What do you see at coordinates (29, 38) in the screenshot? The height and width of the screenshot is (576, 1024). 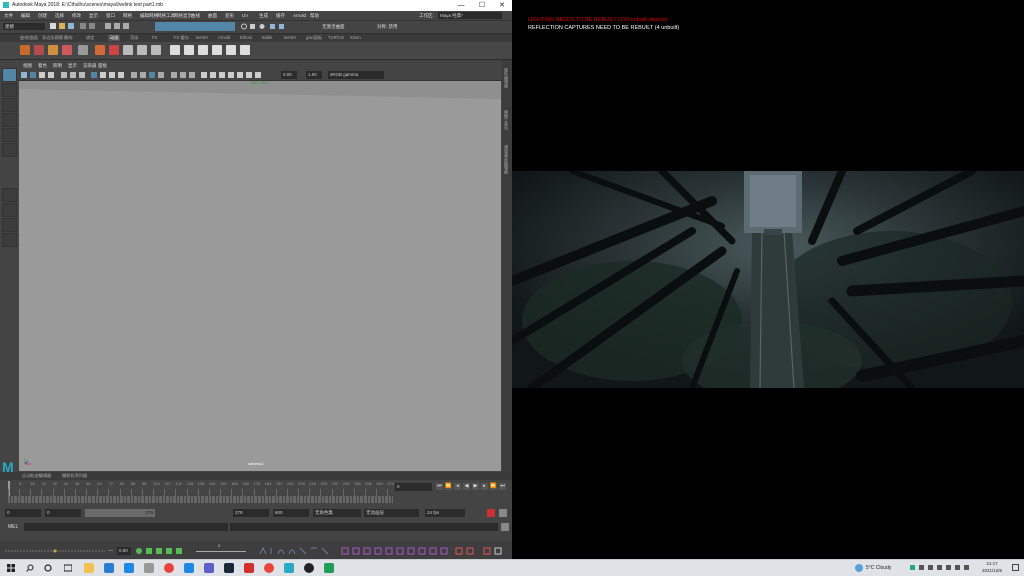 I see `shelf-tab: 曲线/曲面` at bounding box center [29, 38].